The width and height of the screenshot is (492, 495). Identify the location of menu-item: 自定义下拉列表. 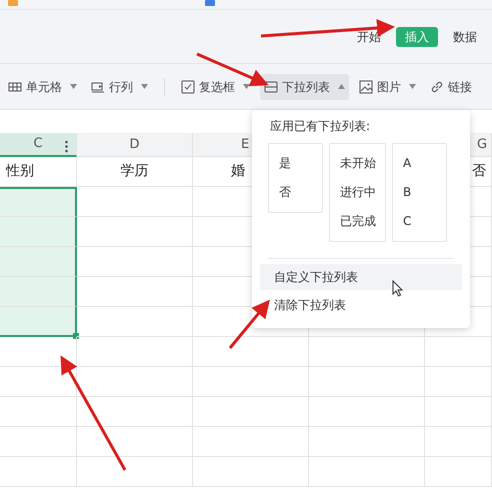
(361, 277).